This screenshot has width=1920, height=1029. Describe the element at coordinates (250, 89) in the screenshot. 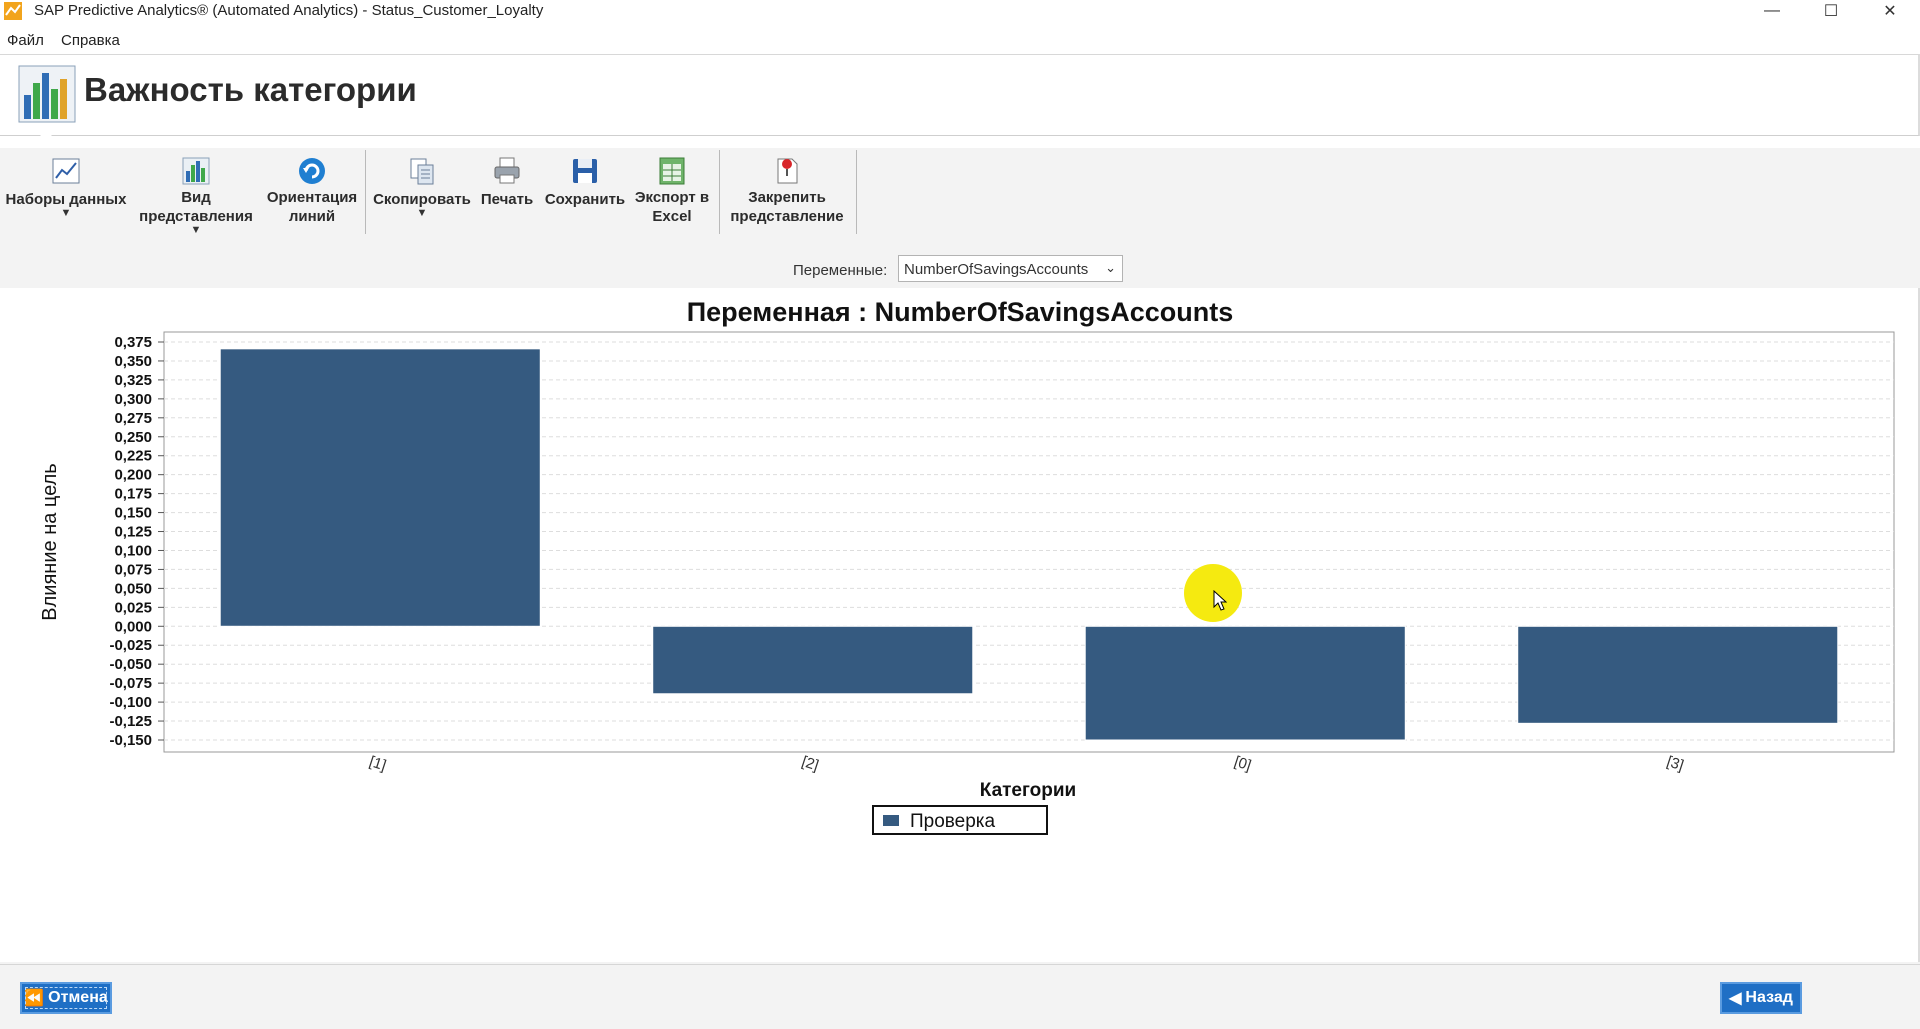

I see `page-title: Важность категории` at that location.